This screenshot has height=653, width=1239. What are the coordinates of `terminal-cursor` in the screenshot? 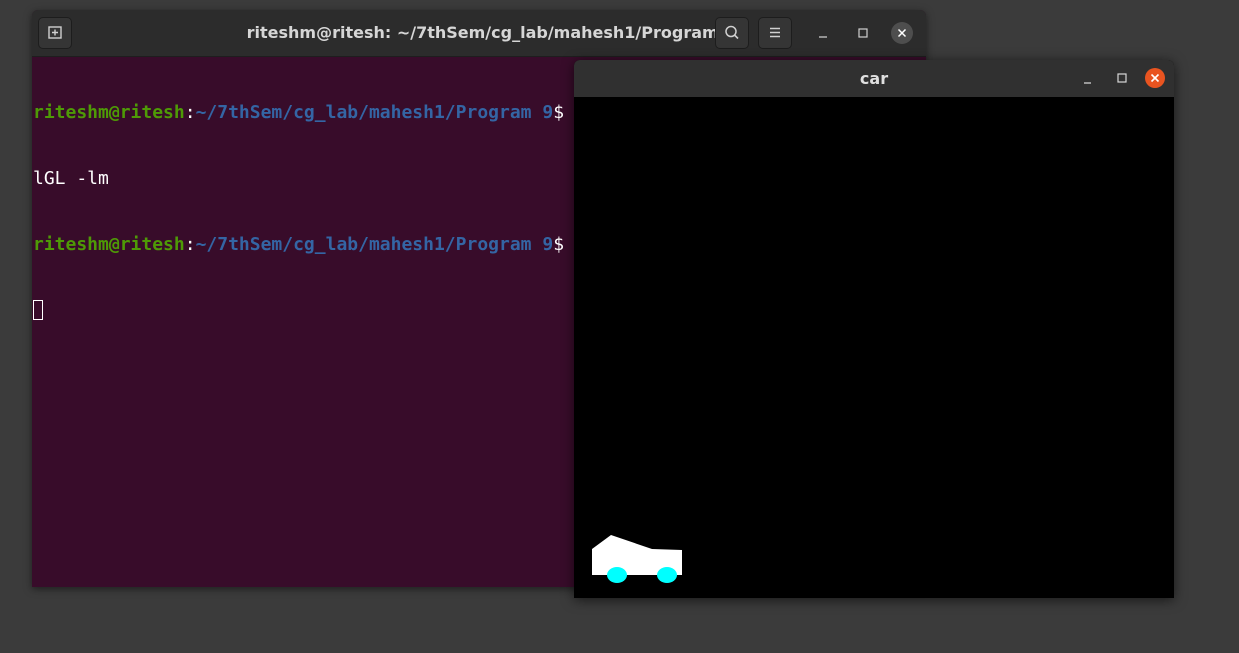 It's located at (38, 310).